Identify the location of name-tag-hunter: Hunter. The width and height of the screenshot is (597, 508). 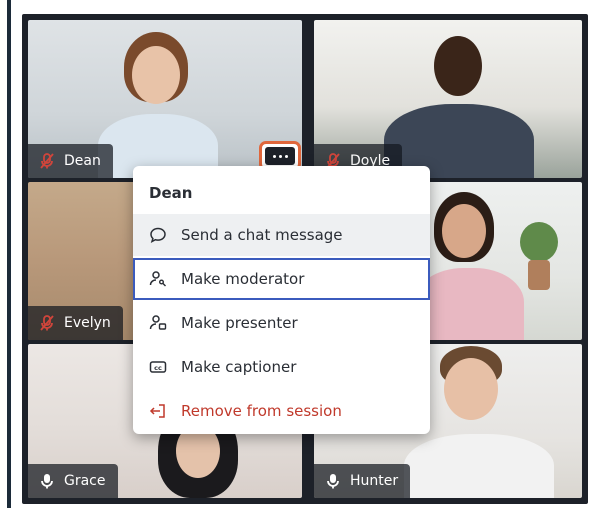
(362, 481).